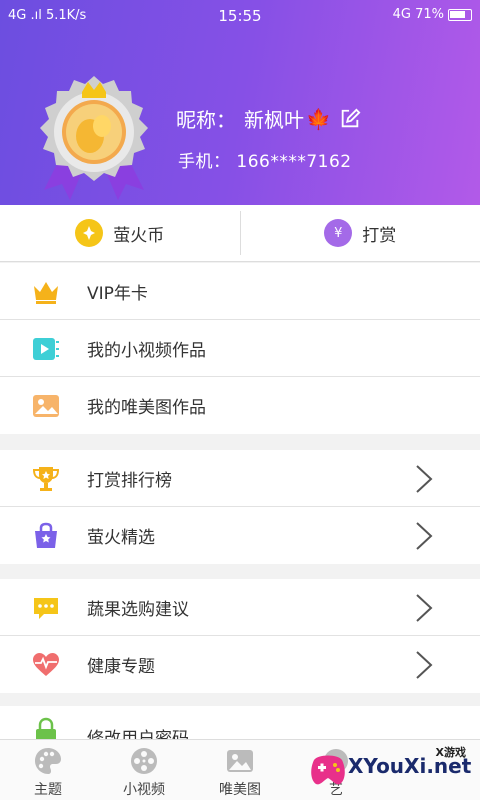 The image size is (480, 800). Describe the element at coordinates (240, 664) in the screenshot. I see `menu-item-health-topics: 健康专题` at that location.